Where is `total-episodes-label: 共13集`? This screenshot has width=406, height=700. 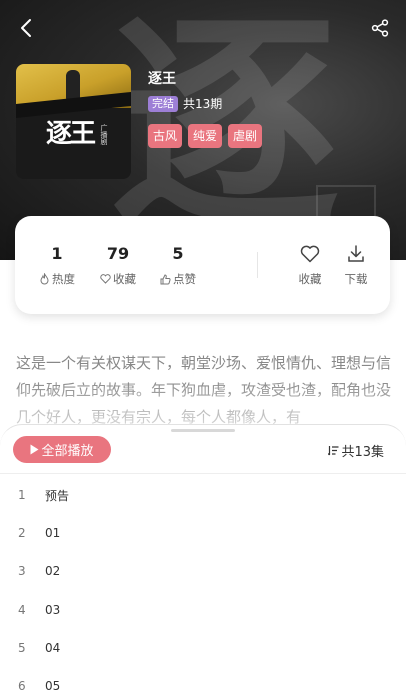 total-episodes-label: 共13集 is located at coordinates (362, 452).